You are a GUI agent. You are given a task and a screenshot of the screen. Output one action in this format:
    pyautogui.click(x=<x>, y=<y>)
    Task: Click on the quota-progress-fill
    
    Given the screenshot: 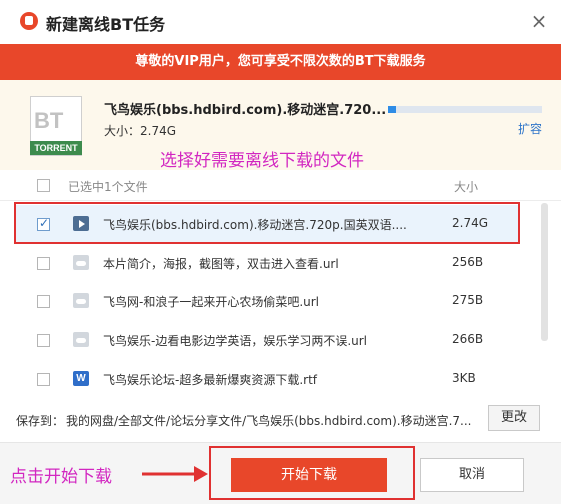 What is the action you would take?
    pyautogui.click(x=392, y=109)
    